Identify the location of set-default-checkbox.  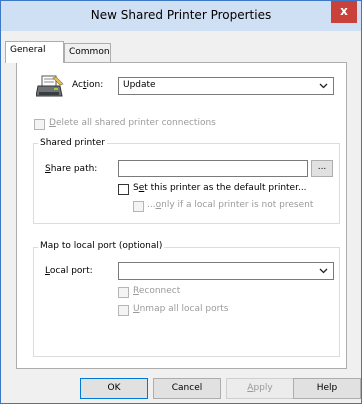
(123, 189).